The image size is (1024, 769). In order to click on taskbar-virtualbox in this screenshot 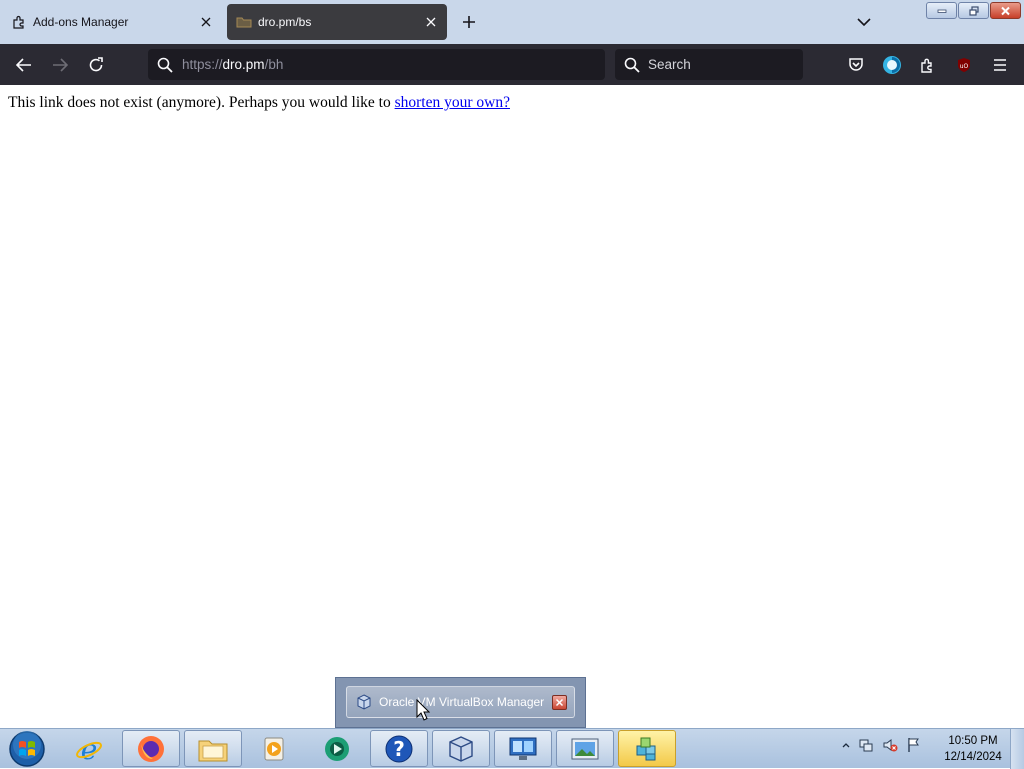, I will do `click(461, 748)`.